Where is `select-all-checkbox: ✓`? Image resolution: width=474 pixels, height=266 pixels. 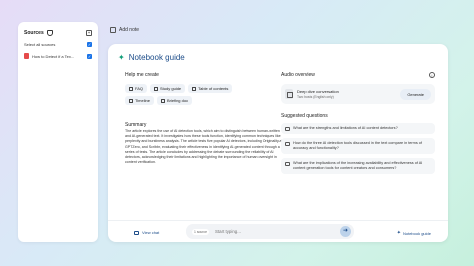 select-all-checkbox: ✓ is located at coordinates (89, 44).